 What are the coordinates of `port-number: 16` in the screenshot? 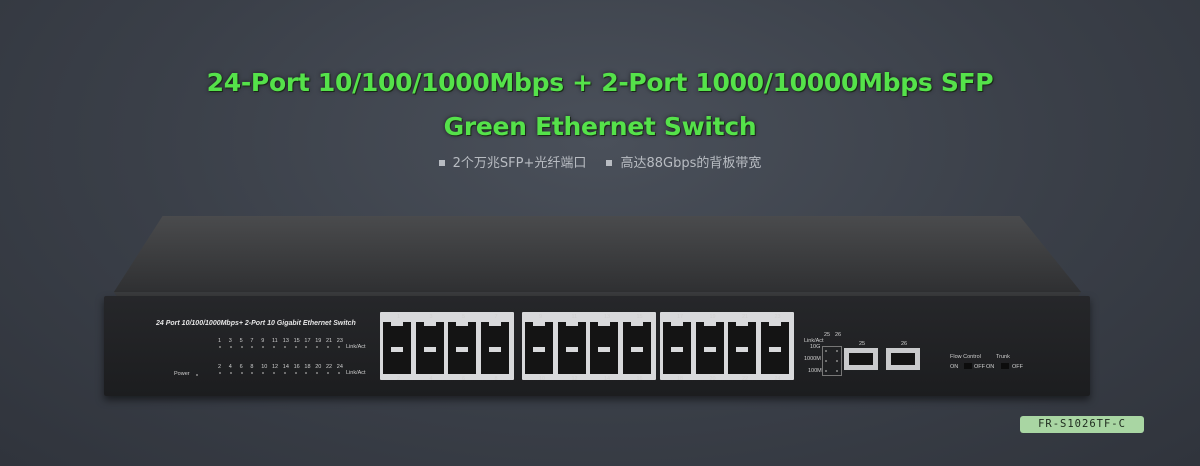 It's located at (639, 379).